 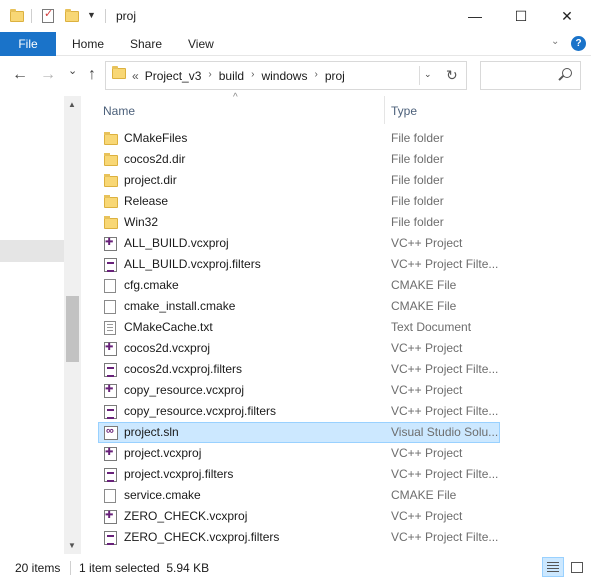 What do you see at coordinates (146, 44) in the screenshot?
I see `tab-share: Share` at bounding box center [146, 44].